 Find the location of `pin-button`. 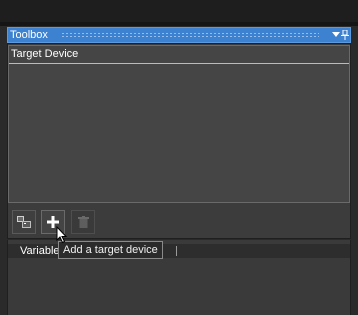

pin-button is located at coordinates (345, 35).